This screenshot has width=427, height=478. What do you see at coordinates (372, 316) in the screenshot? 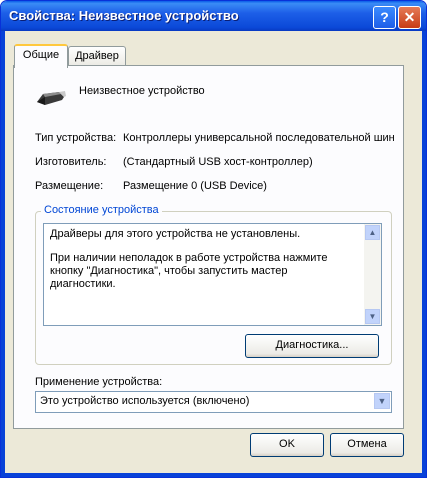
I see `scroll-down-arrow-icon: ▼` at bounding box center [372, 316].